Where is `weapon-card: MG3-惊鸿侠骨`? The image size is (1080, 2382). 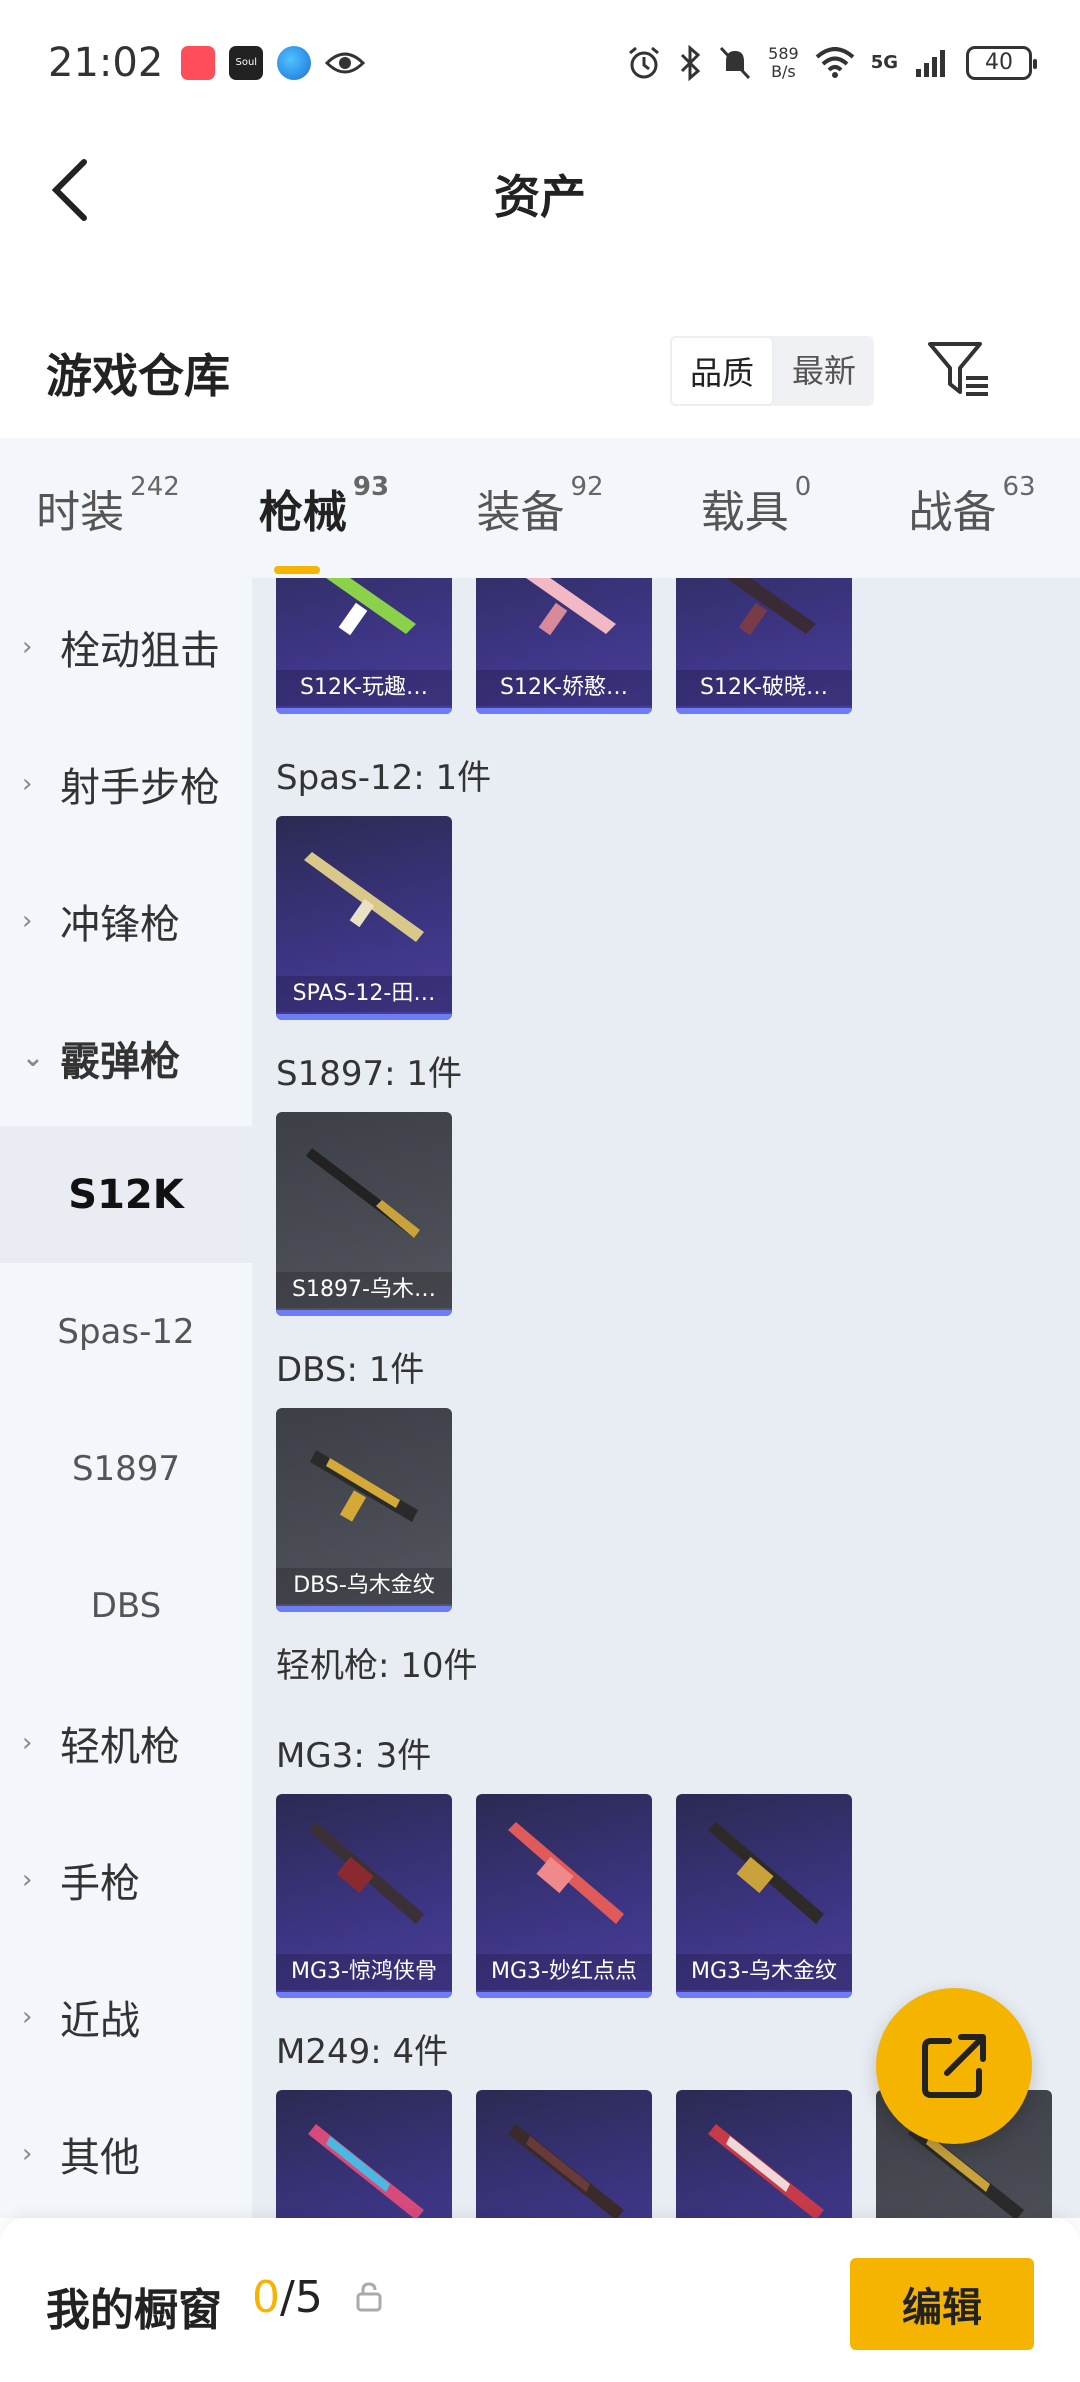
weapon-card: MG3-惊鸿侠骨 is located at coordinates (364, 1896).